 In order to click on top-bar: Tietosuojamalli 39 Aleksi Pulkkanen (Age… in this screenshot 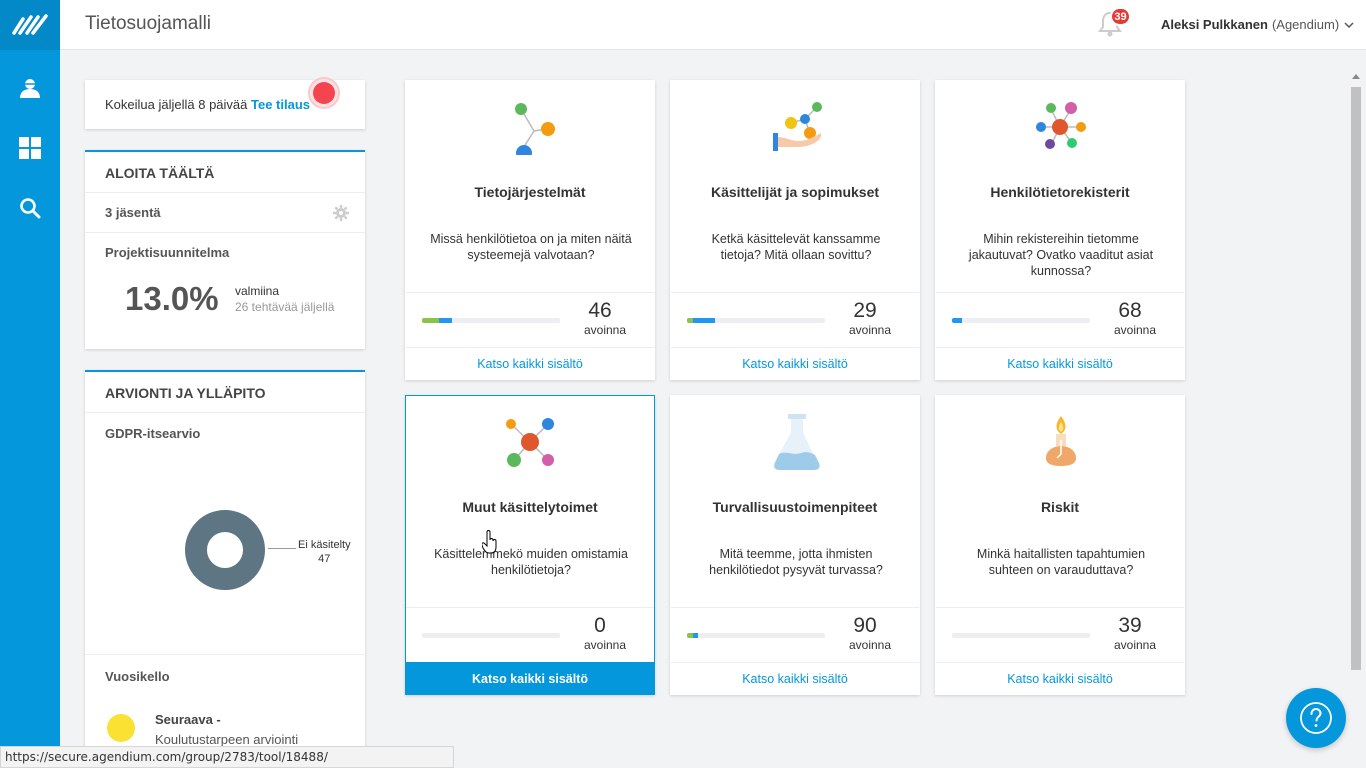, I will do `click(713, 25)`.